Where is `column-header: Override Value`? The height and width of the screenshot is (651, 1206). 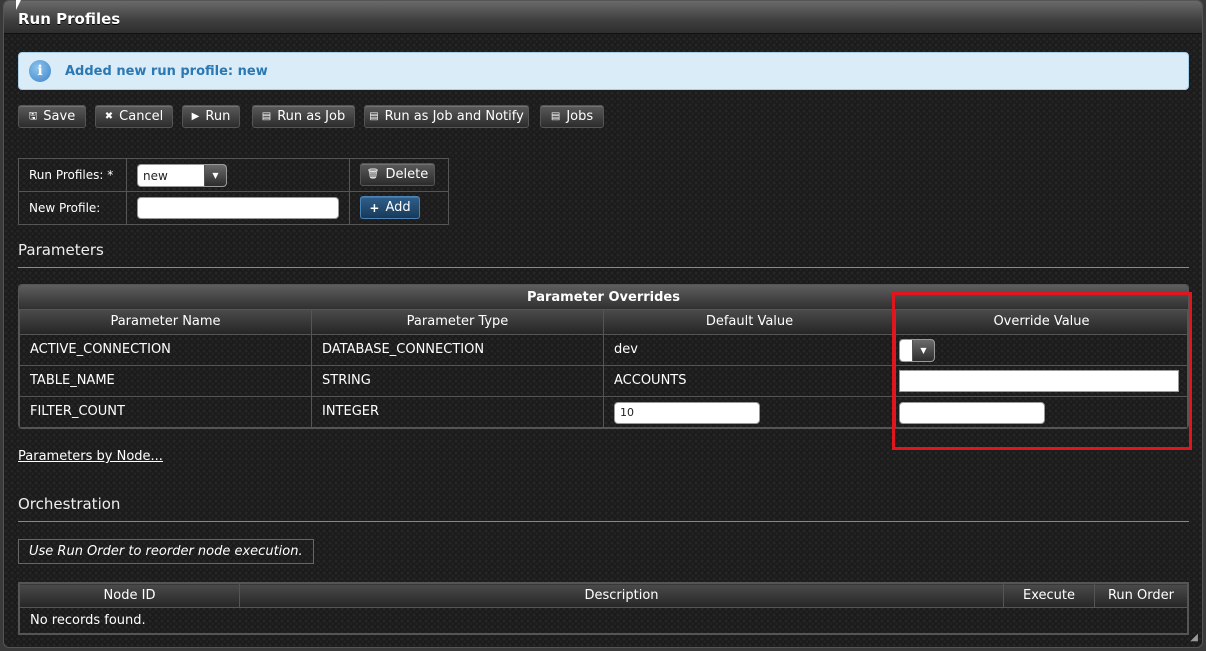
column-header: Override Value is located at coordinates (1041, 322).